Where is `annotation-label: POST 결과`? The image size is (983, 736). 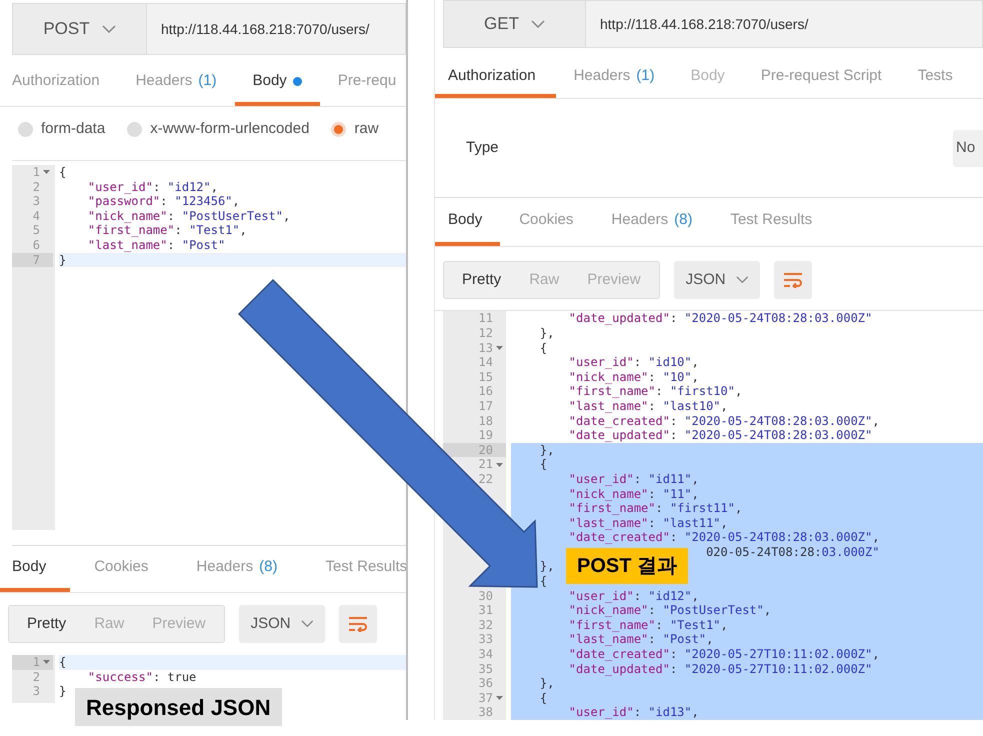 annotation-label: POST 결과 is located at coordinates (627, 566).